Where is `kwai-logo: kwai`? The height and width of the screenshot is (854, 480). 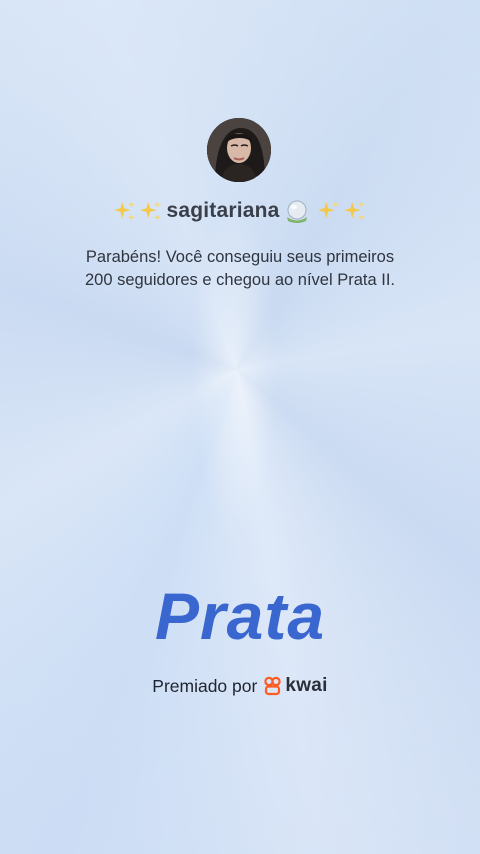 kwai-logo: kwai is located at coordinates (295, 686).